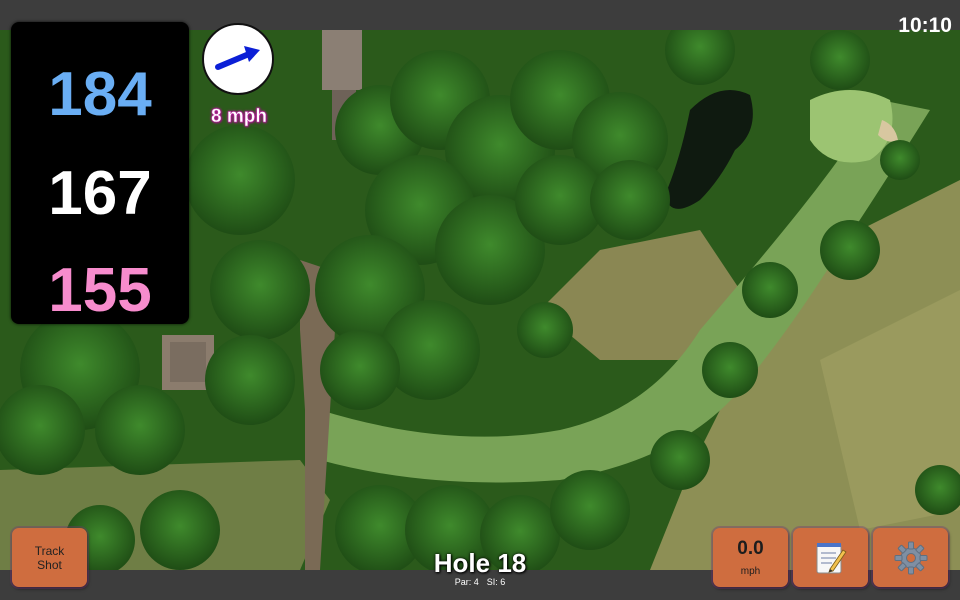  Describe the element at coordinates (100, 193) in the screenshot. I see `middle-of-green-distance: 167` at that location.